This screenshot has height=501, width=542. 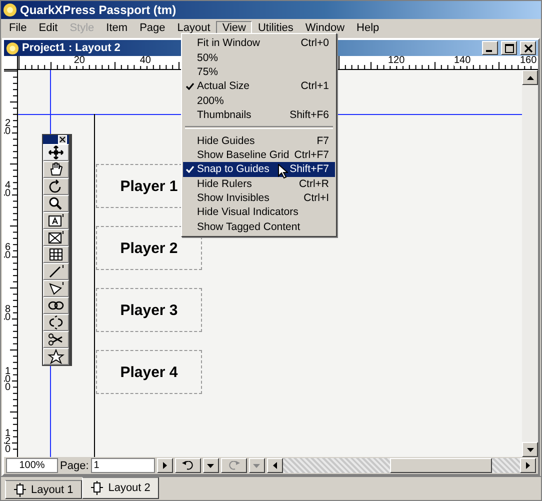 I want to click on menu-item: Show Baseline Grid Ctrl+F7, so click(x=259, y=155).